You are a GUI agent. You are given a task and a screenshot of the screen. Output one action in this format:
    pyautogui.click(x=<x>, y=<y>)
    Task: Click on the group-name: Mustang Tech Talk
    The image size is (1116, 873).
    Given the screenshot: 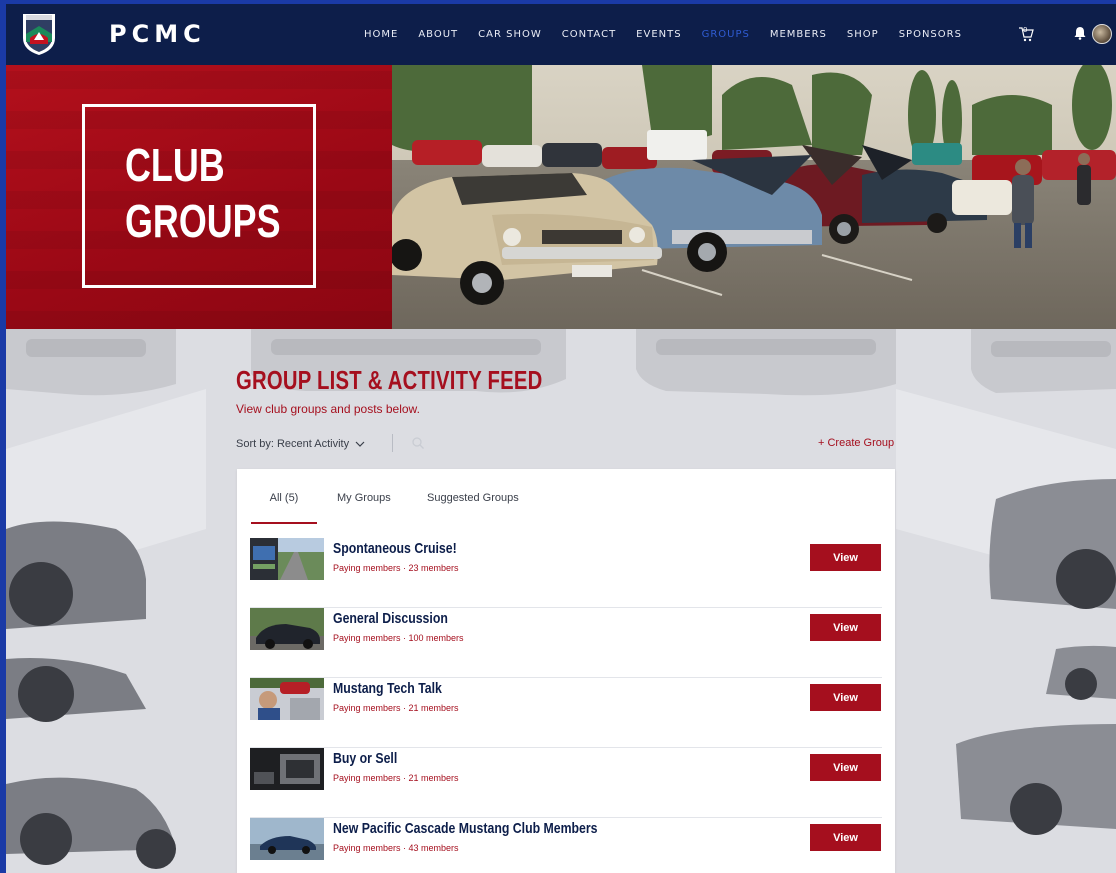 What is the action you would take?
    pyautogui.click(x=387, y=688)
    